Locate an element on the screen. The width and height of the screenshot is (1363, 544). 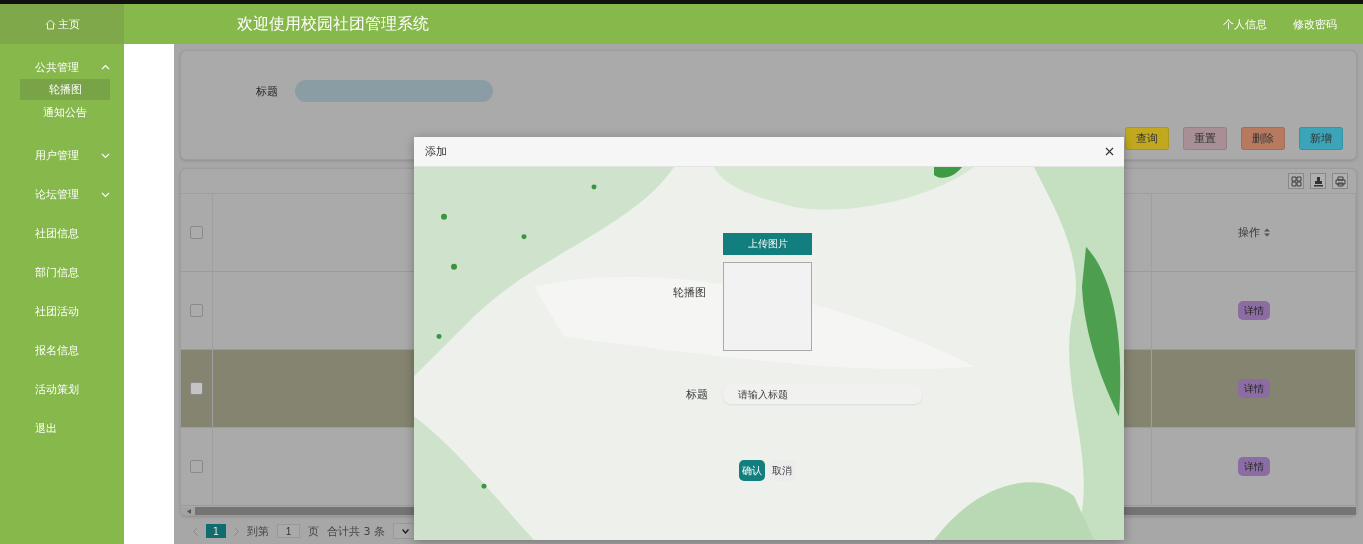
home-link: 主页 is located at coordinates (62, 24).